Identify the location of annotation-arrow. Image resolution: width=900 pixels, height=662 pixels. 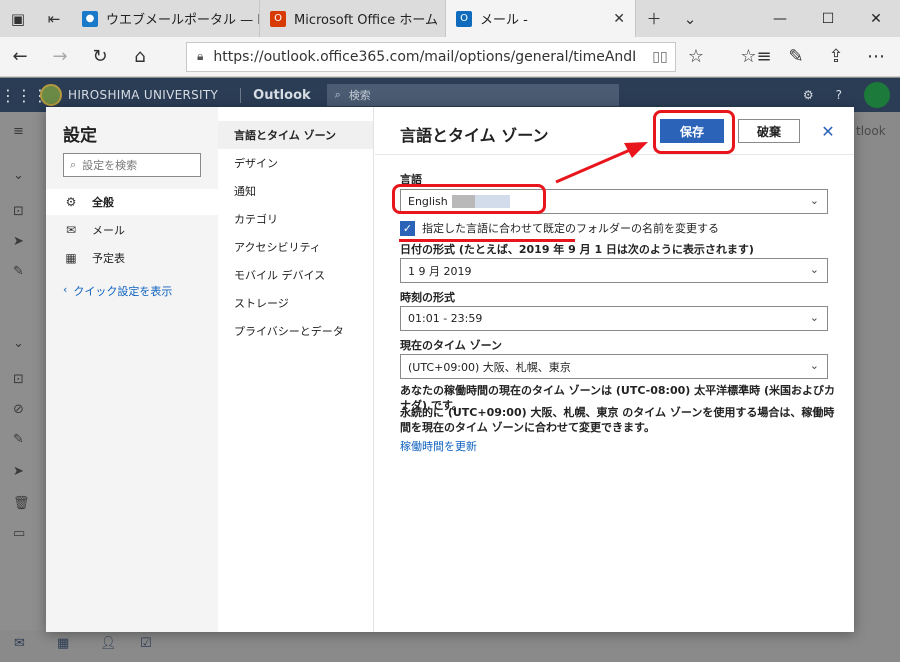
(601, 163).